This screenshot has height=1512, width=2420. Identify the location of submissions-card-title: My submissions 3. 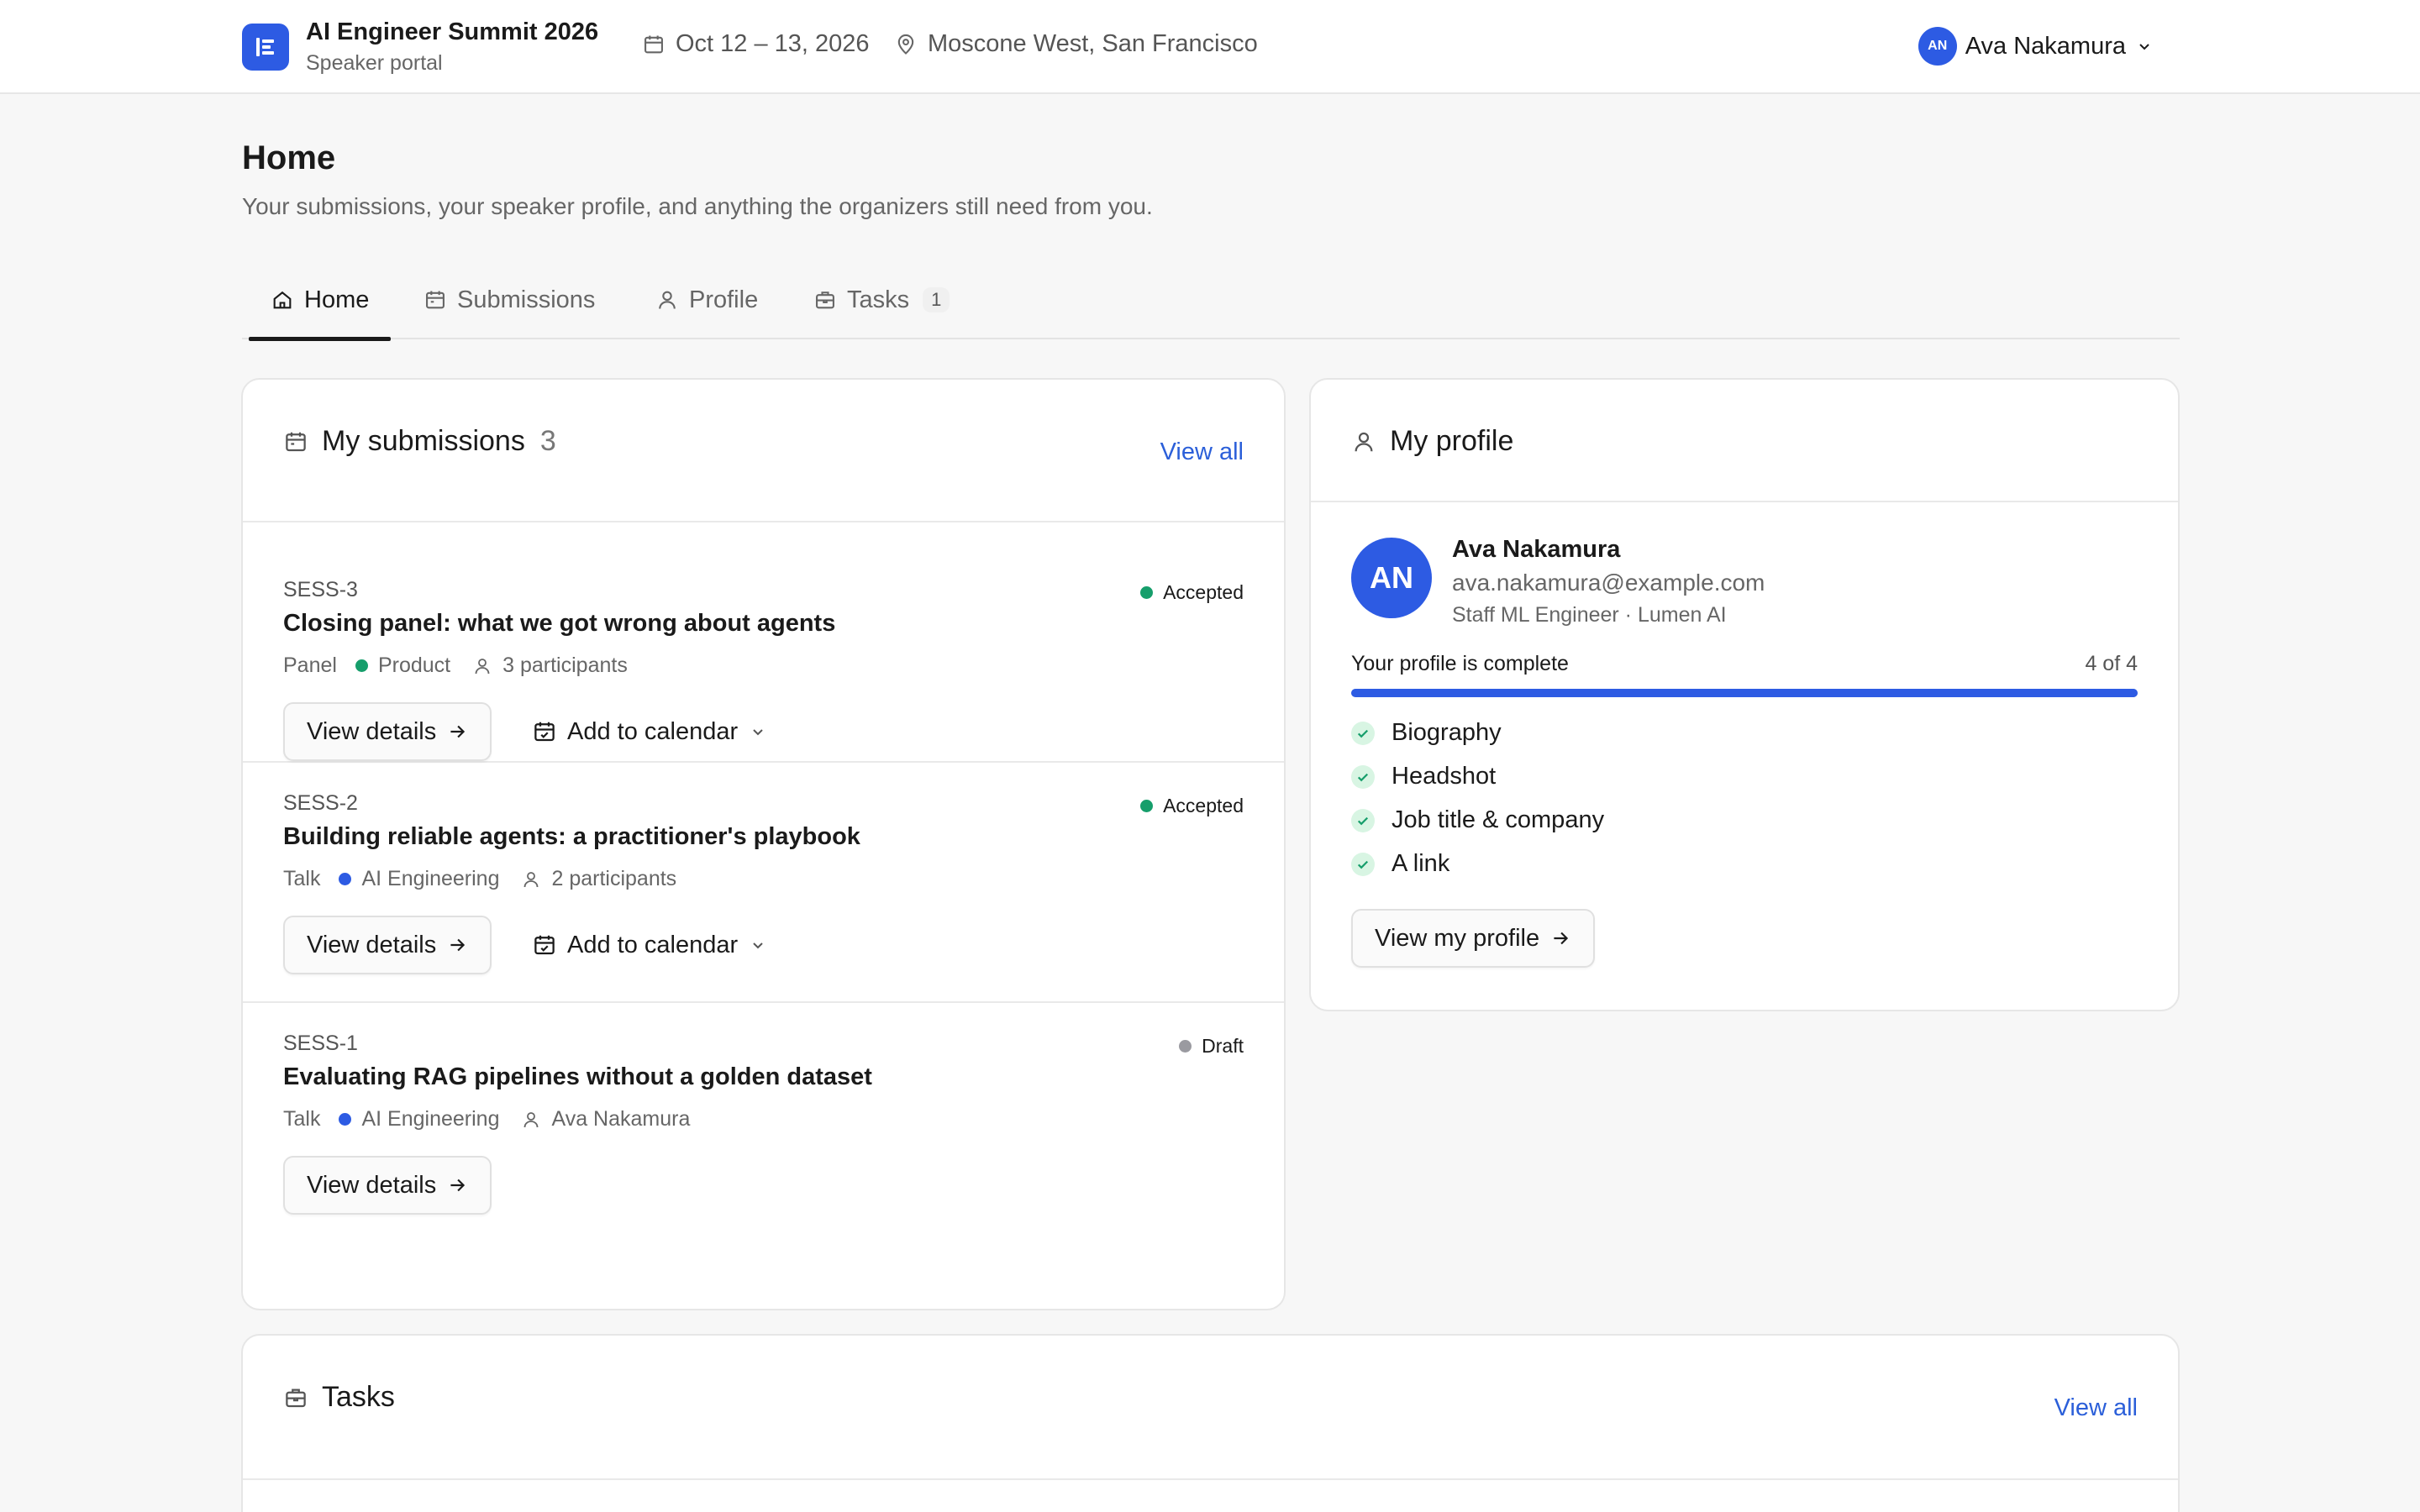
(420, 441).